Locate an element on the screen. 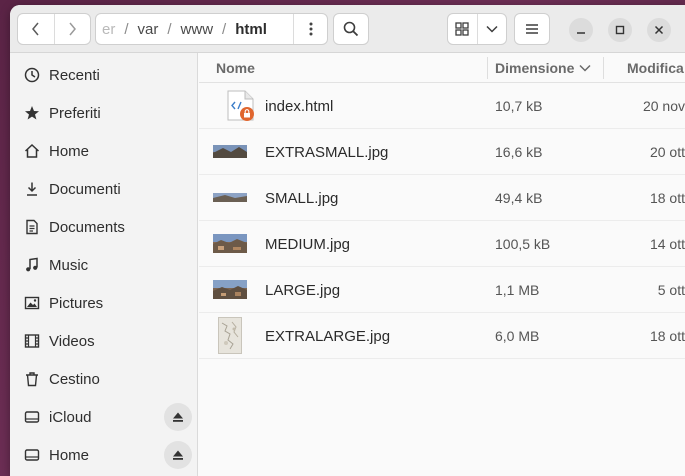 Image resolution: width=685 pixels, height=476 pixels. sidebar-item-label: Pictures is located at coordinates (76, 303).